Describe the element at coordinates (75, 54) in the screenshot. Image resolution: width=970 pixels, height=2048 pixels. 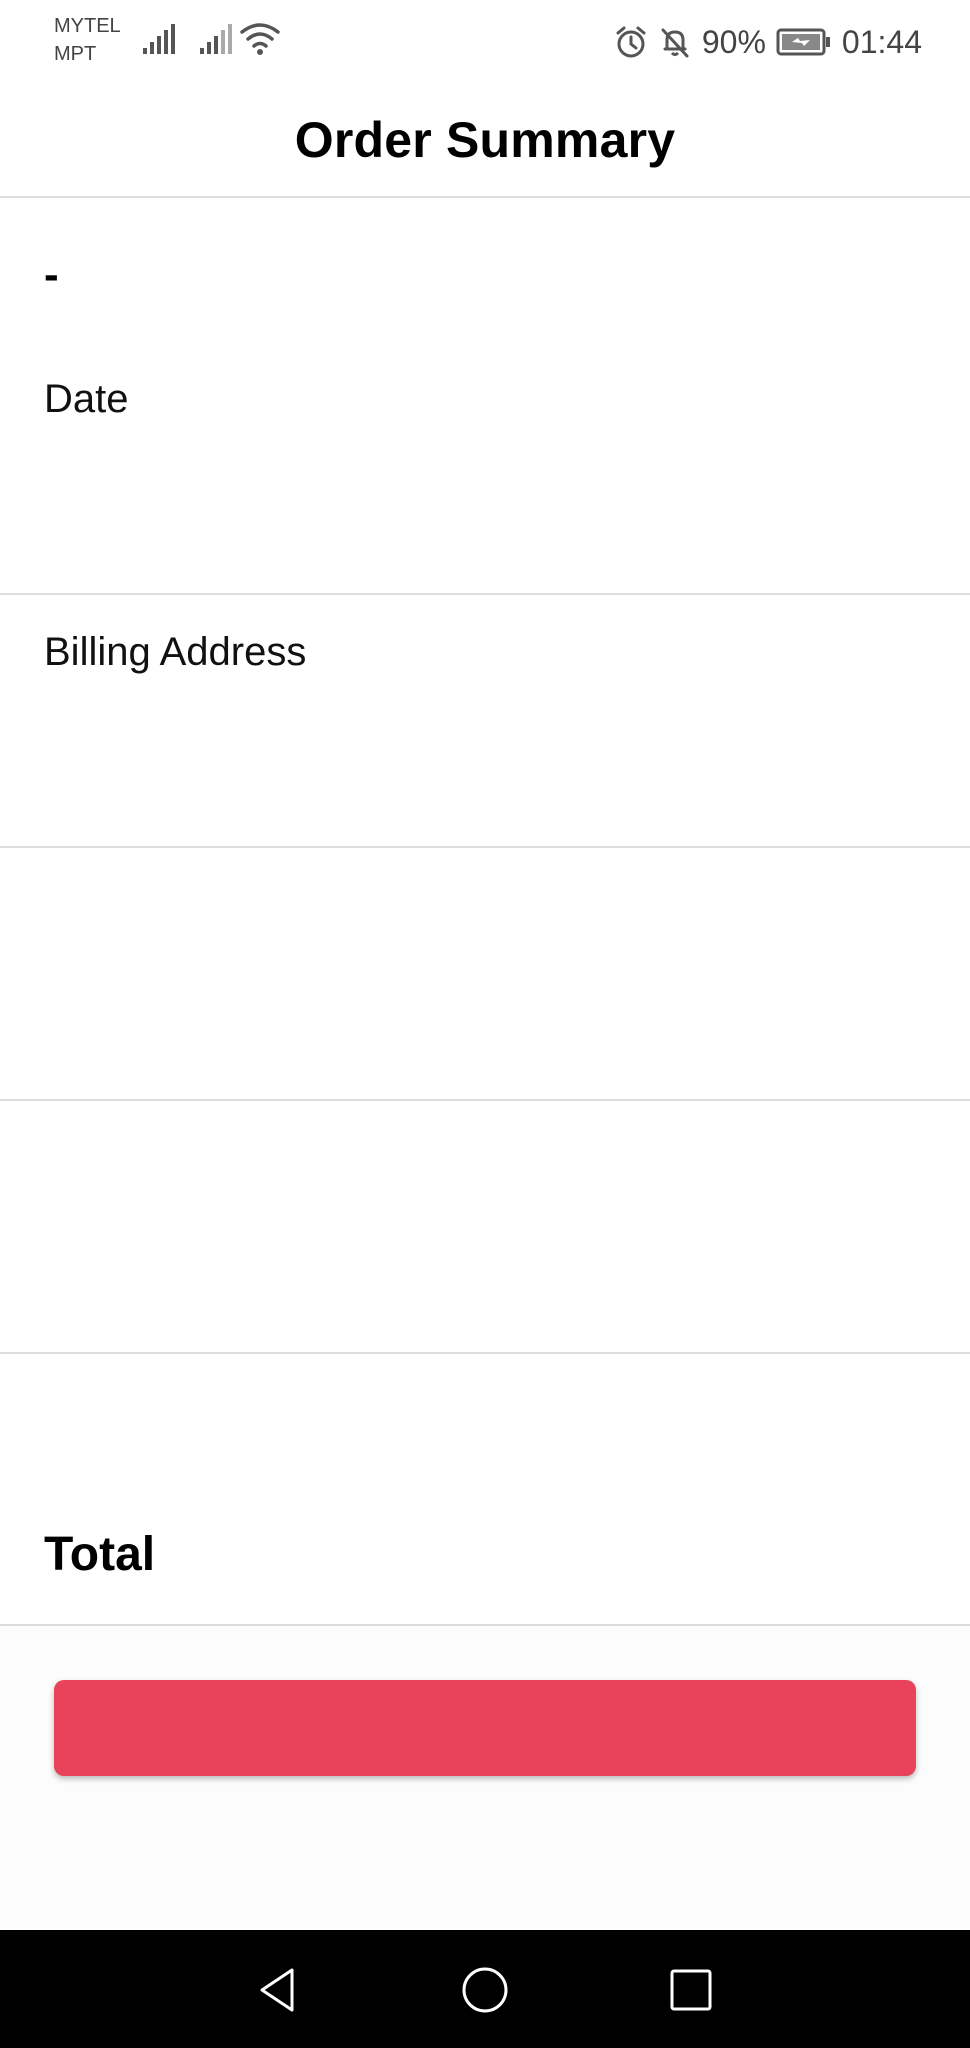
I see `carrier-2: MPT` at that location.